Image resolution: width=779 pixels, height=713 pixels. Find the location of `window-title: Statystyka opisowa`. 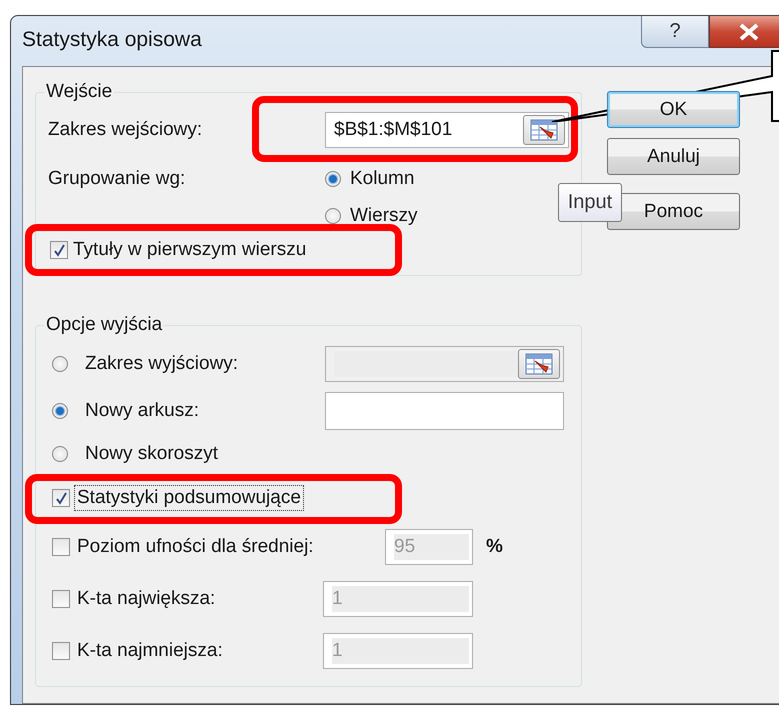

window-title: Statystyka opisowa is located at coordinates (112, 40).